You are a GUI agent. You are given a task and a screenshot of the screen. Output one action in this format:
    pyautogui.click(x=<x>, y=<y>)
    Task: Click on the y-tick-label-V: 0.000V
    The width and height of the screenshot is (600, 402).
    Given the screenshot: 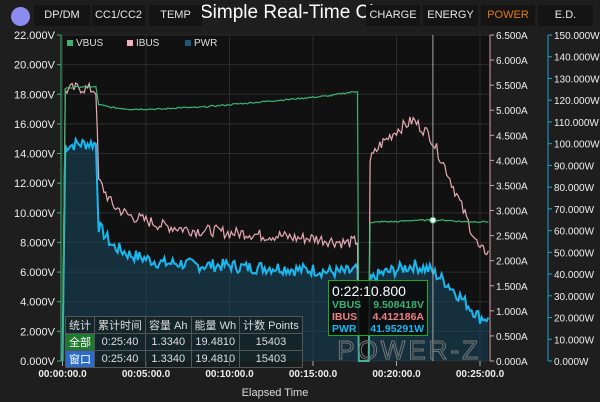 What is the action you would take?
    pyautogui.click(x=38, y=362)
    